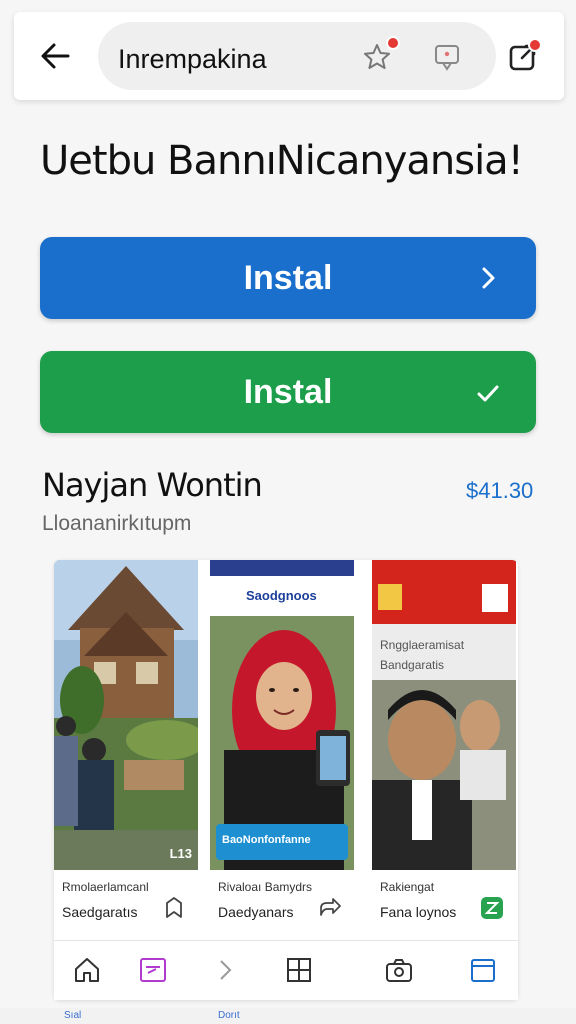 This screenshot has height=1024, width=576. Describe the element at coordinates (87, 970) in the screenshot. I see `home-icon` at that location.